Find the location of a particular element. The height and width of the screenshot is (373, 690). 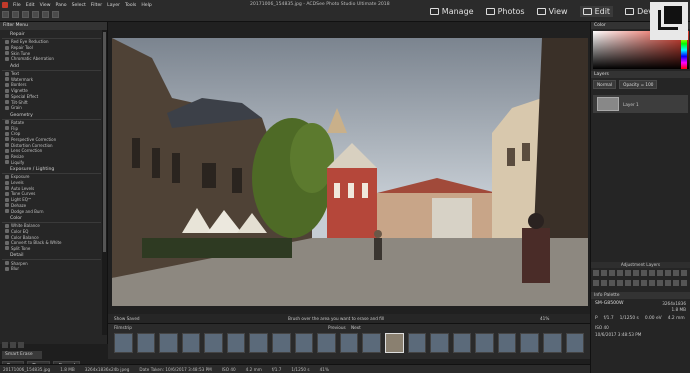

filter-section-title: Detail is located at coordinates (51, 256).